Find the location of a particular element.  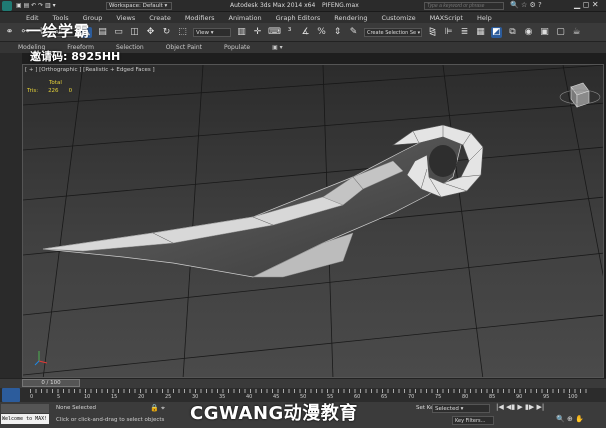

viewport-nav-icons: 🔍 ⊕ ✋ is located at coordinates (570, 419).